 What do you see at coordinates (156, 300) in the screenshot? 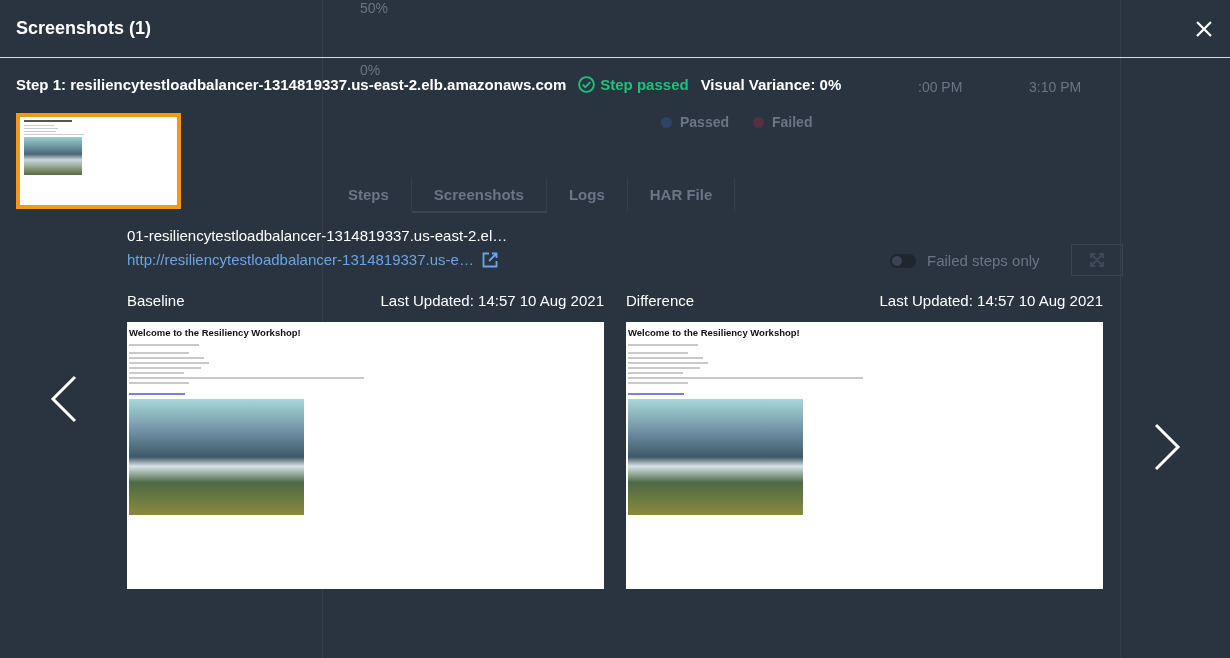
I see `preview-label: Baseline` at bounding box center [156, 300].